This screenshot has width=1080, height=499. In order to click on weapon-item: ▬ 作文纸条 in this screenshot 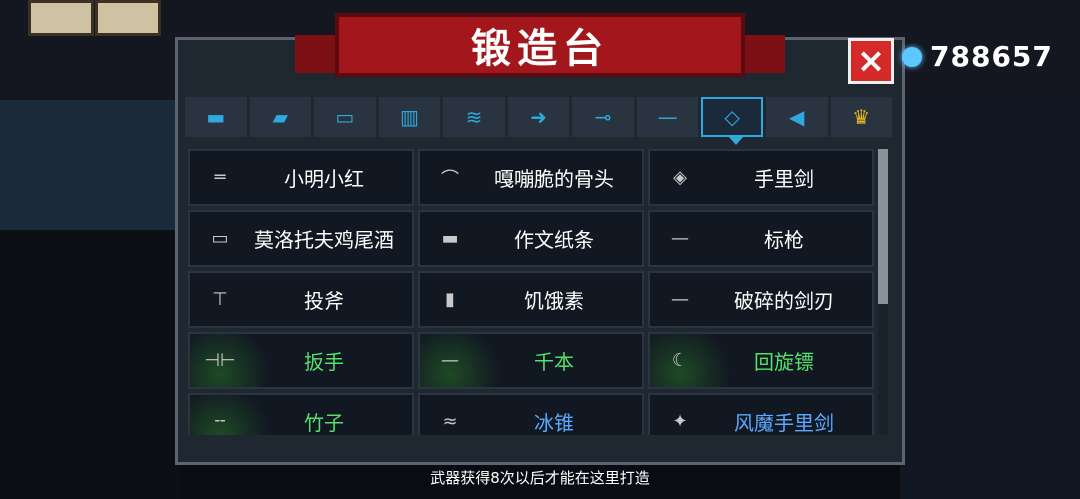, I will do `click(531, 238)`.